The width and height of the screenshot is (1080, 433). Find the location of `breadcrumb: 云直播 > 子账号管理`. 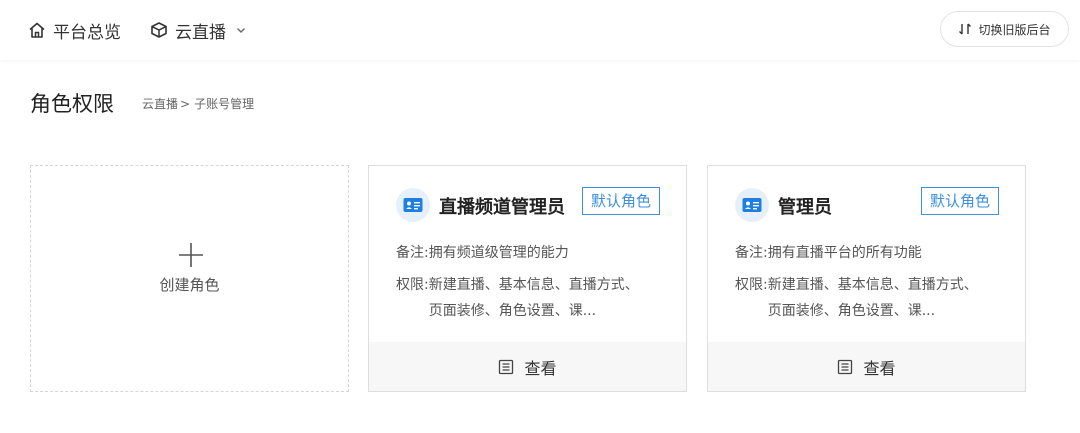

breadcrumb: 云直播 > 子账号管理 is located at coordinates (198, 103).